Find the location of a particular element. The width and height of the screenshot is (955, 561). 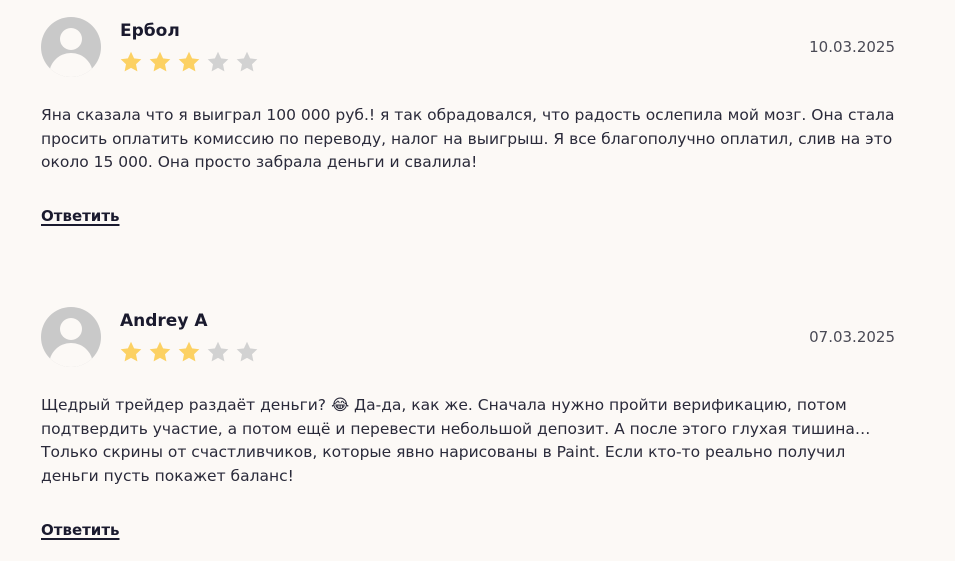

review-date: 07.03.2025 is located at coordinates (852, 337).